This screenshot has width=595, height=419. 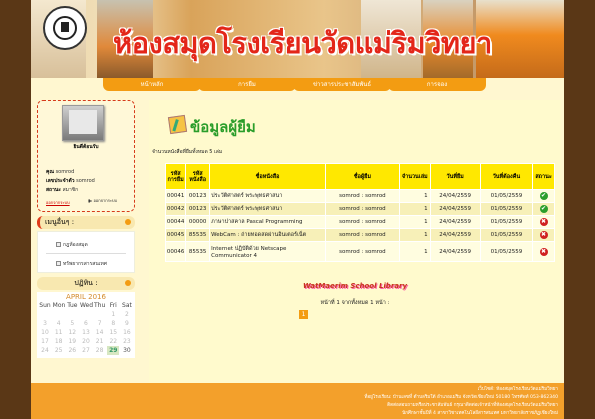 What do you see at coordinates (45, 350) in the screenshot?
I see `calendar-day: 24` at bounding box center [45, 350].